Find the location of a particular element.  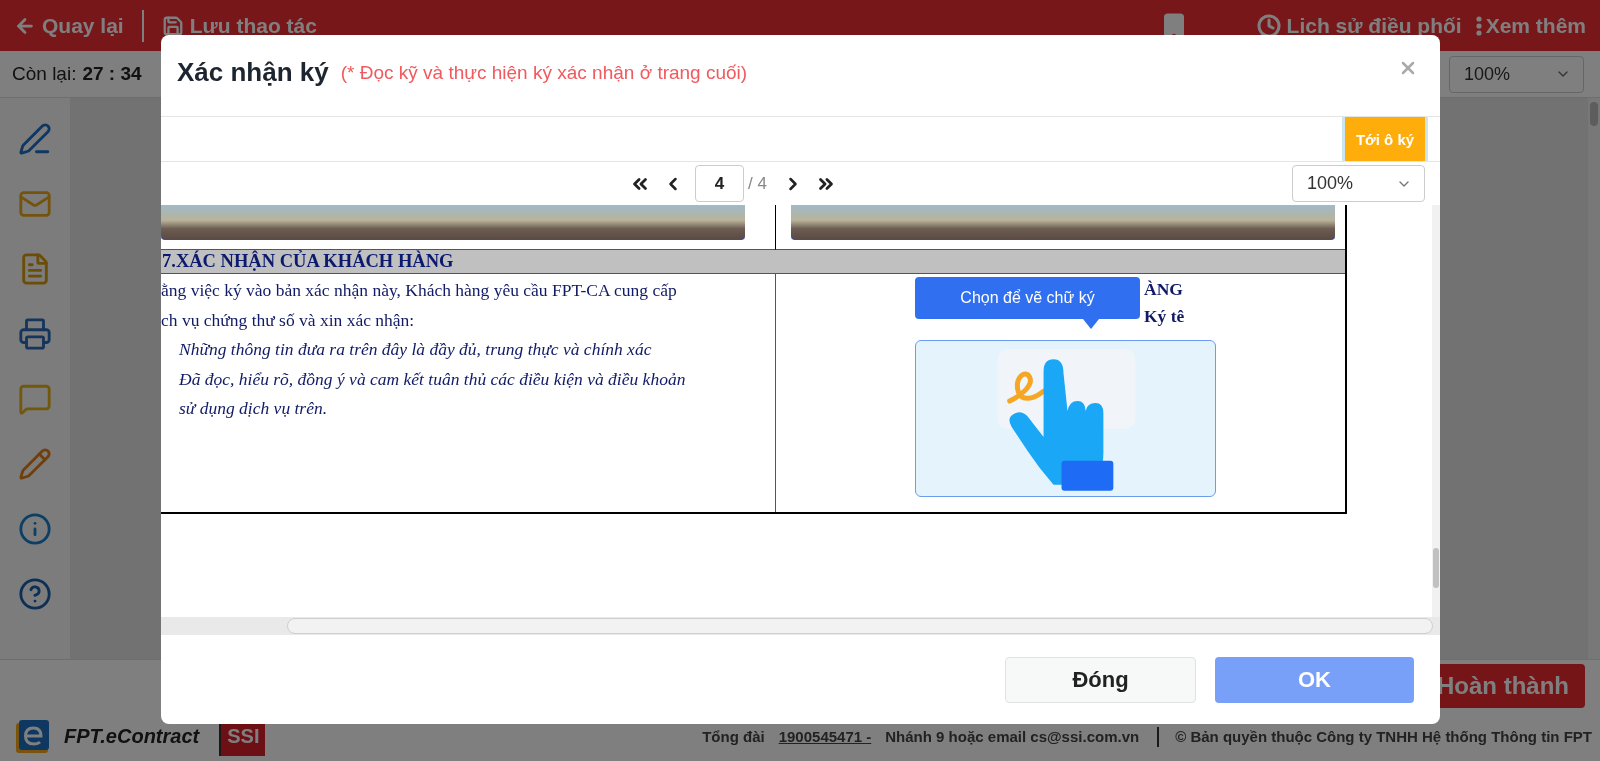

ok-button: OK is located at coordinates (1314, 679).